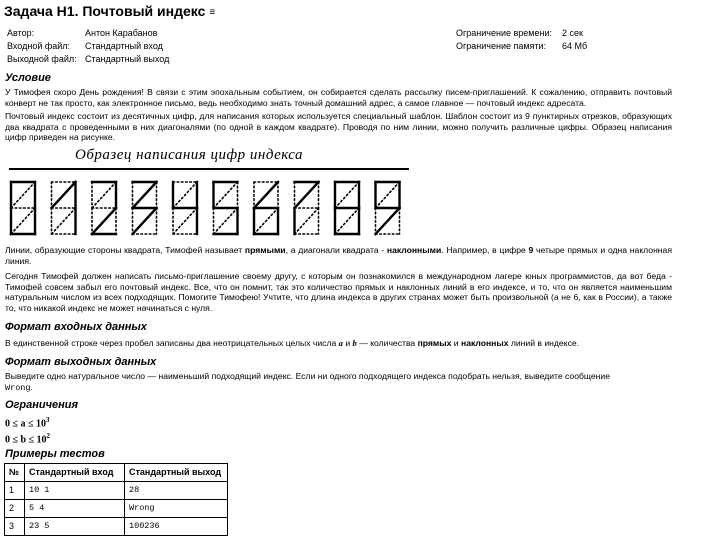  Describe the element at coordinates (28, 78) in the screenshot. I see `statement-heading: Условие` at that location.